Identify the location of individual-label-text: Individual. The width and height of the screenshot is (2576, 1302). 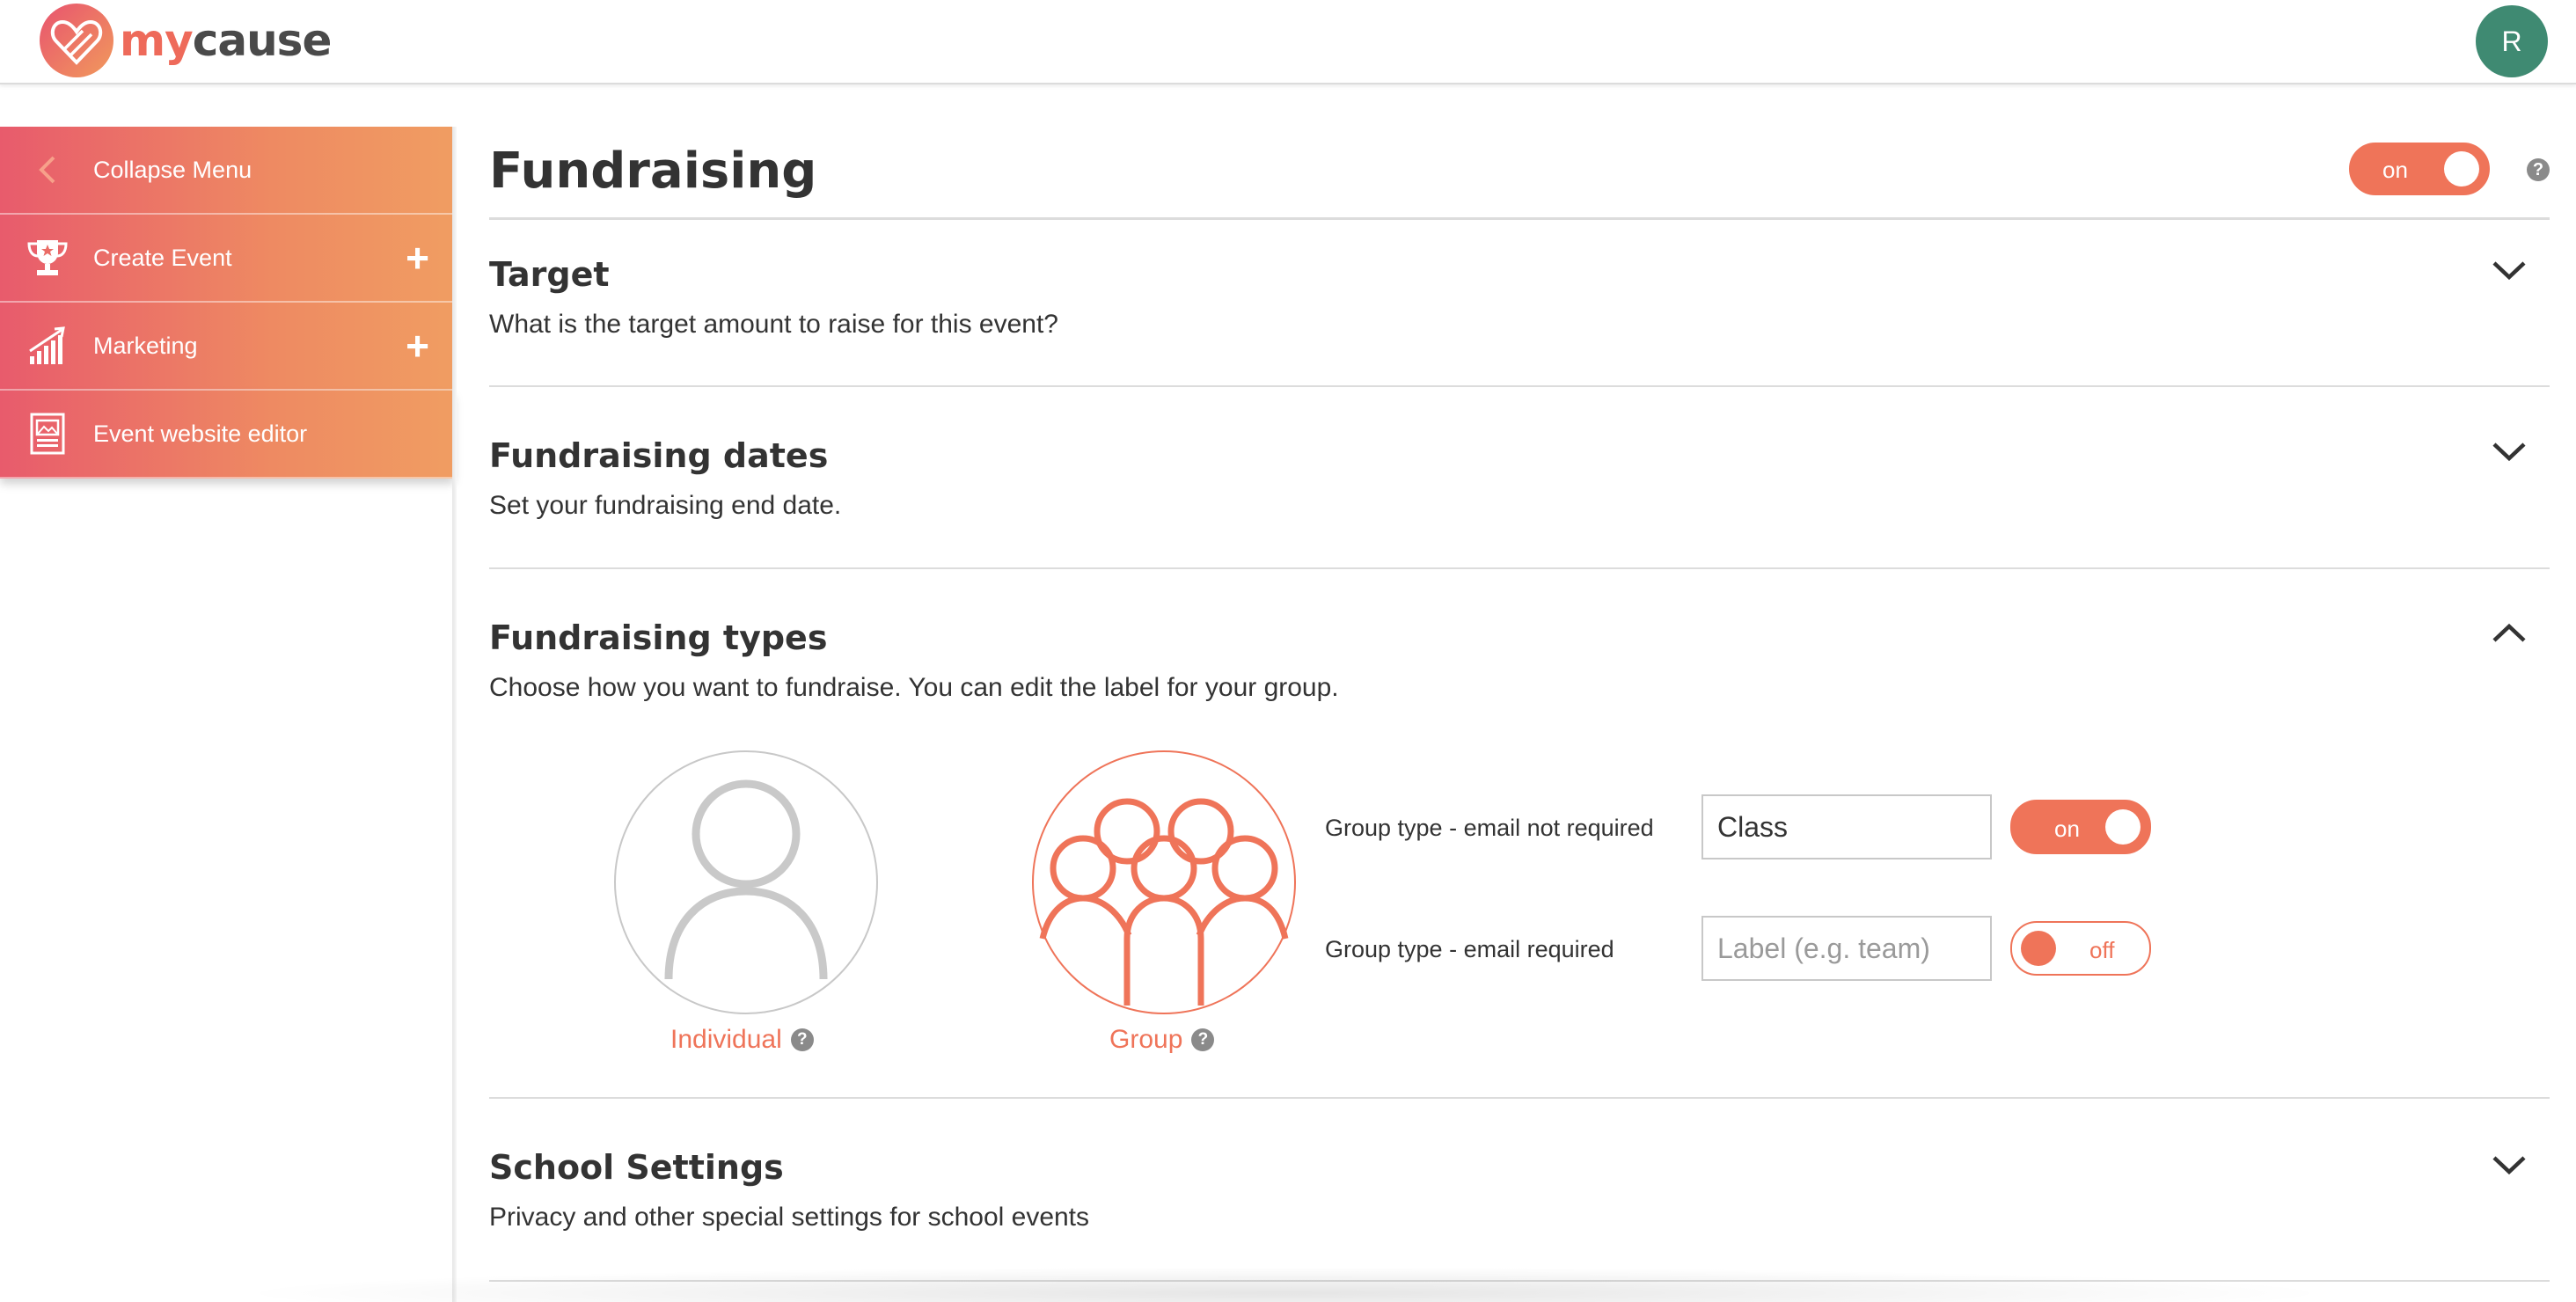
(726, 1040).